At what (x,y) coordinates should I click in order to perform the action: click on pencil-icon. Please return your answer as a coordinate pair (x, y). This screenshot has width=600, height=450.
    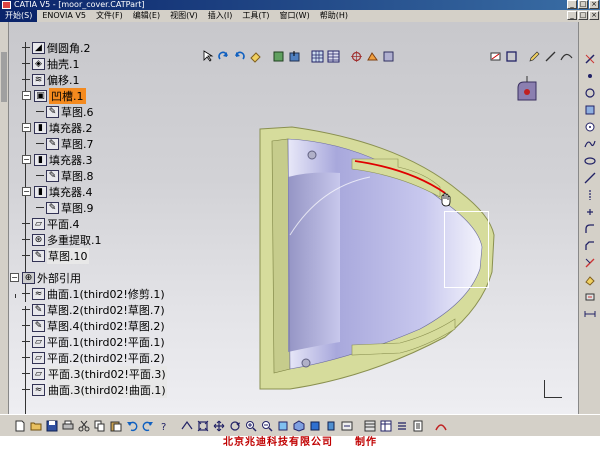
    Looking at the image, I should click on (534, 56).